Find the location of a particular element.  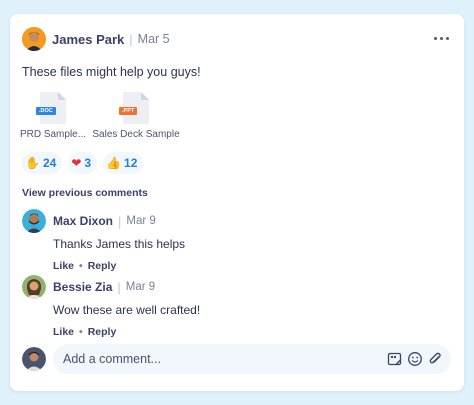

view-previous-comments-link: View previous comments is located at coordinates (85, 193).